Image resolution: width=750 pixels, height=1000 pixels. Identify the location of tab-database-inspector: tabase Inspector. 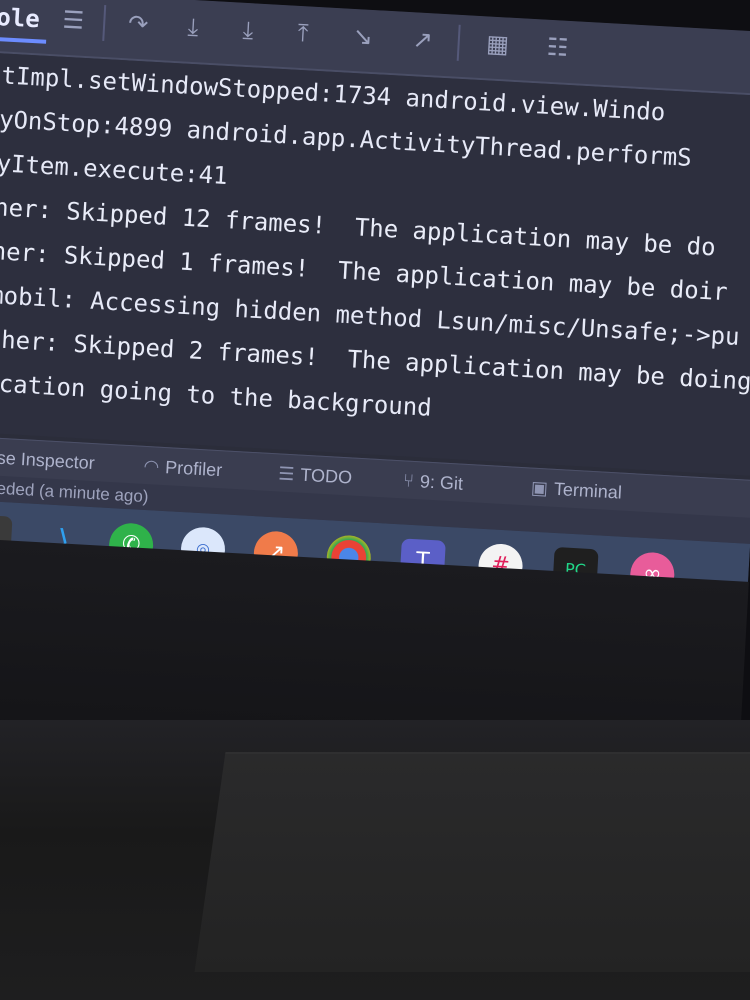
(47, 459).